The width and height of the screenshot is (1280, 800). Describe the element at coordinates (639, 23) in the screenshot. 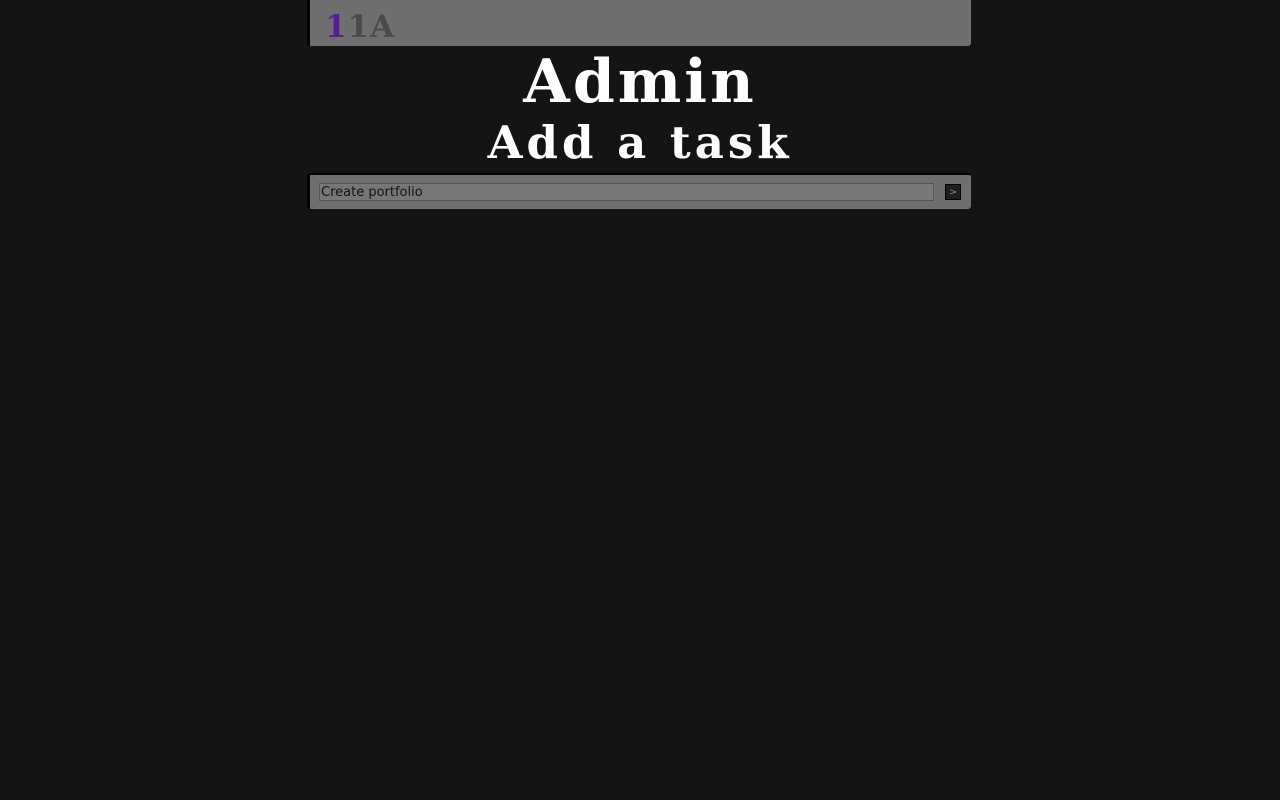

I see `top-header-bar: 11A` at that location.